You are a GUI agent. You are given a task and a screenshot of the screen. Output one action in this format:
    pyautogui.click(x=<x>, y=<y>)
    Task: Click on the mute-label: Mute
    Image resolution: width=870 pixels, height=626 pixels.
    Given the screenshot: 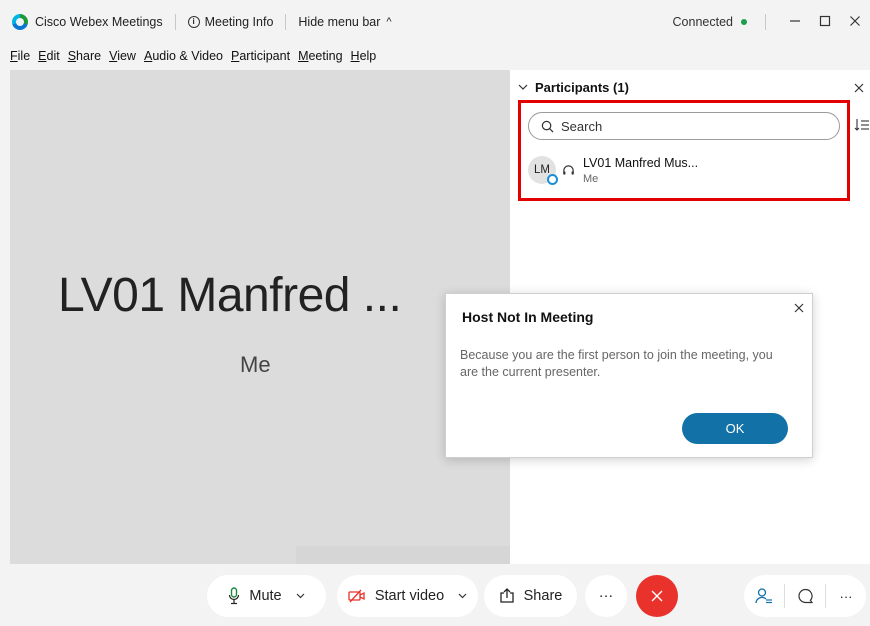 What is the action you would take?
    pyautogui.click(x=265, y=596)
    